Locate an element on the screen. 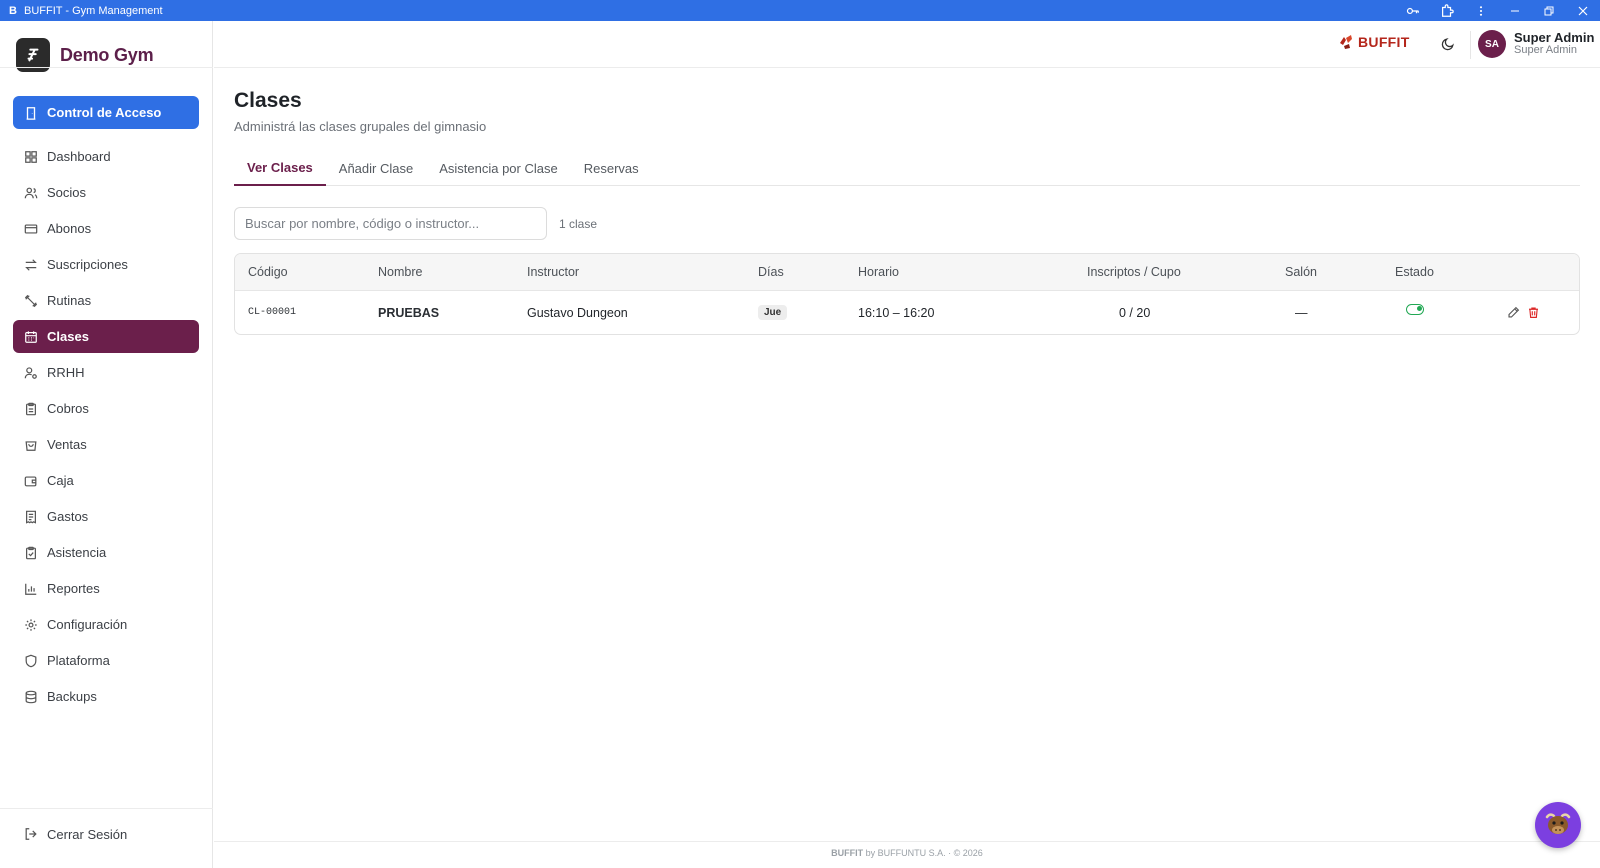 This screenshot has height=868, width=1600. window-controls is located at coordinates (1498, 10).